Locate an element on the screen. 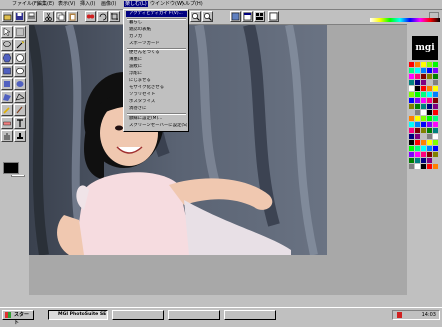 This screenshot has height=327, width=442. zoom-out-button is located at coordinates (207, 16).